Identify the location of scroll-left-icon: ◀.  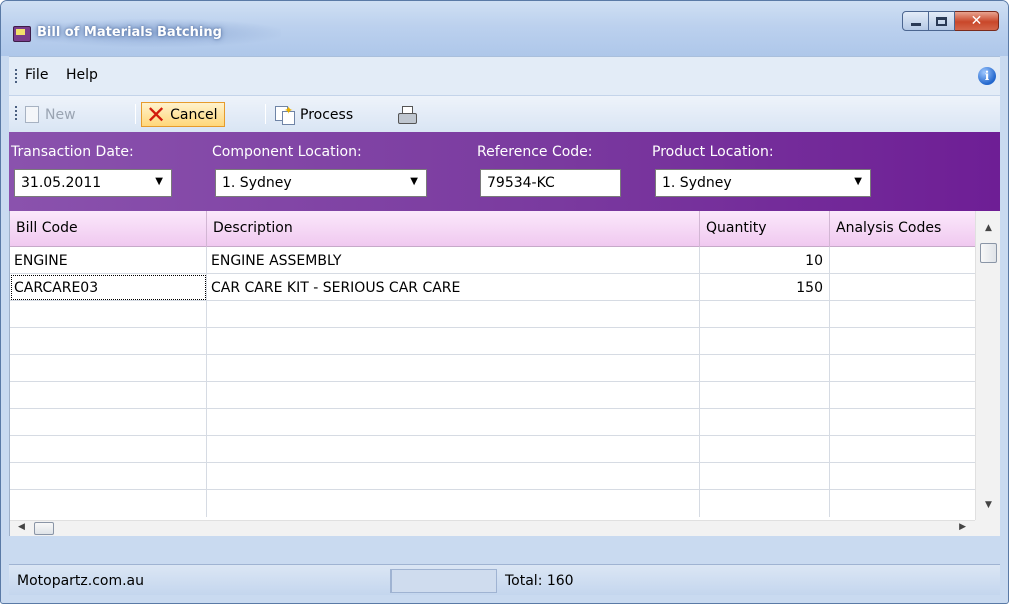
(21, 527).